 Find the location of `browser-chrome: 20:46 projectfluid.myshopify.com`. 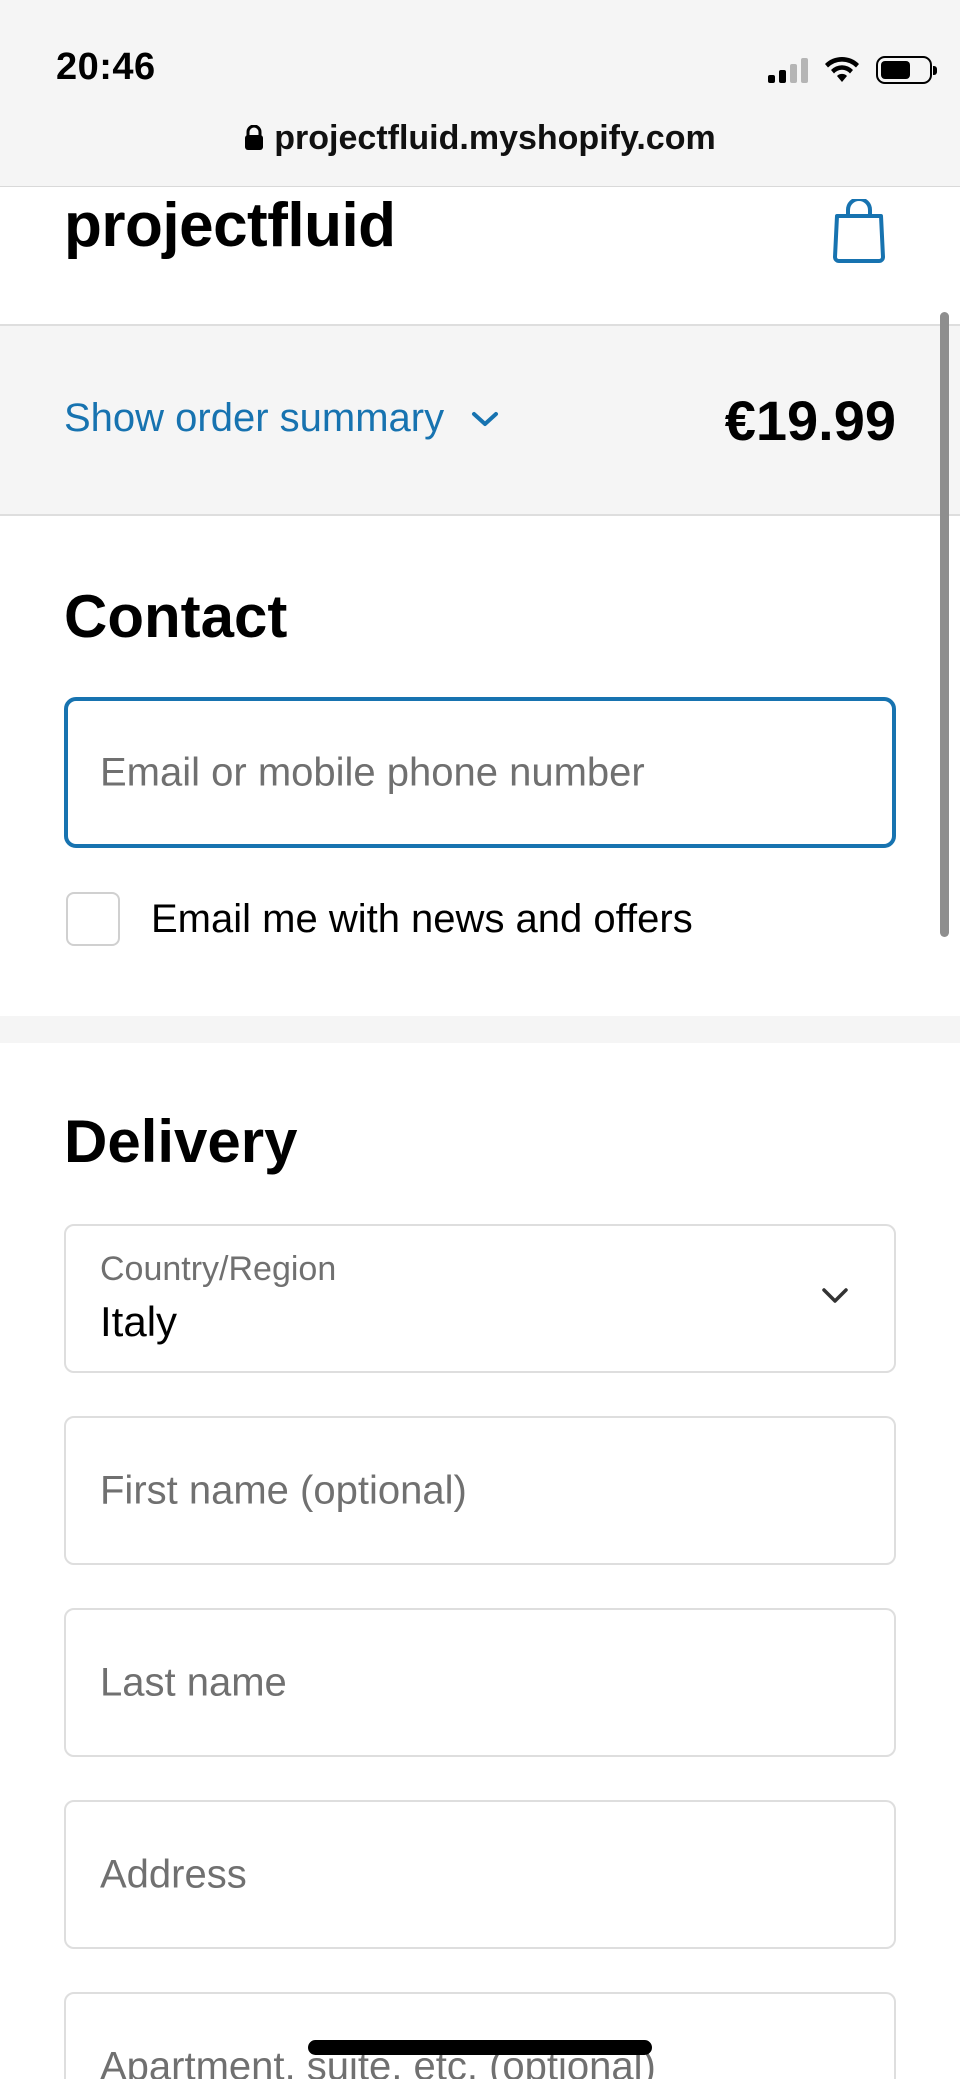

browser-chrome: 20:46 projectfluid.myshopify.com is located at coordinates (480, 93).